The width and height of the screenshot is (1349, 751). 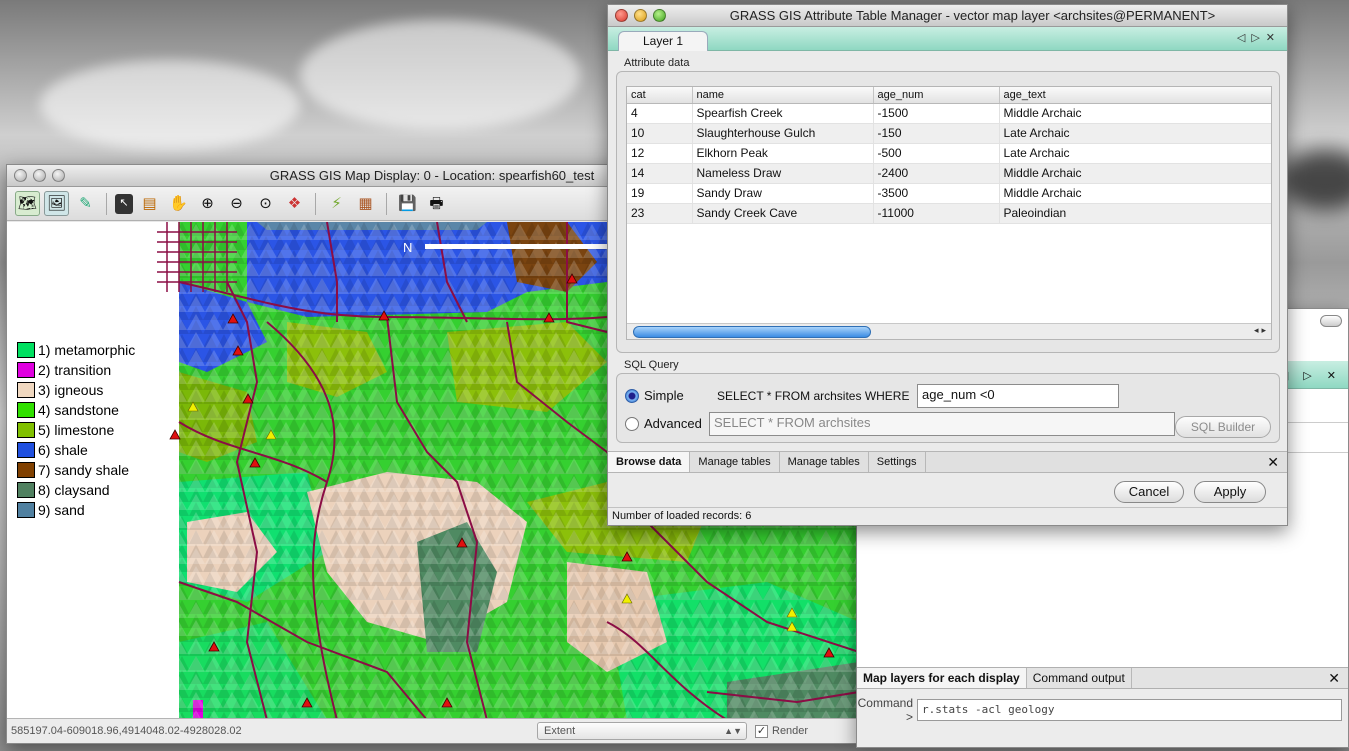 What do you see at coordinates (885, 710) in the screenshot?
I see `command-label: Command >` at bounding box center [885, 710].